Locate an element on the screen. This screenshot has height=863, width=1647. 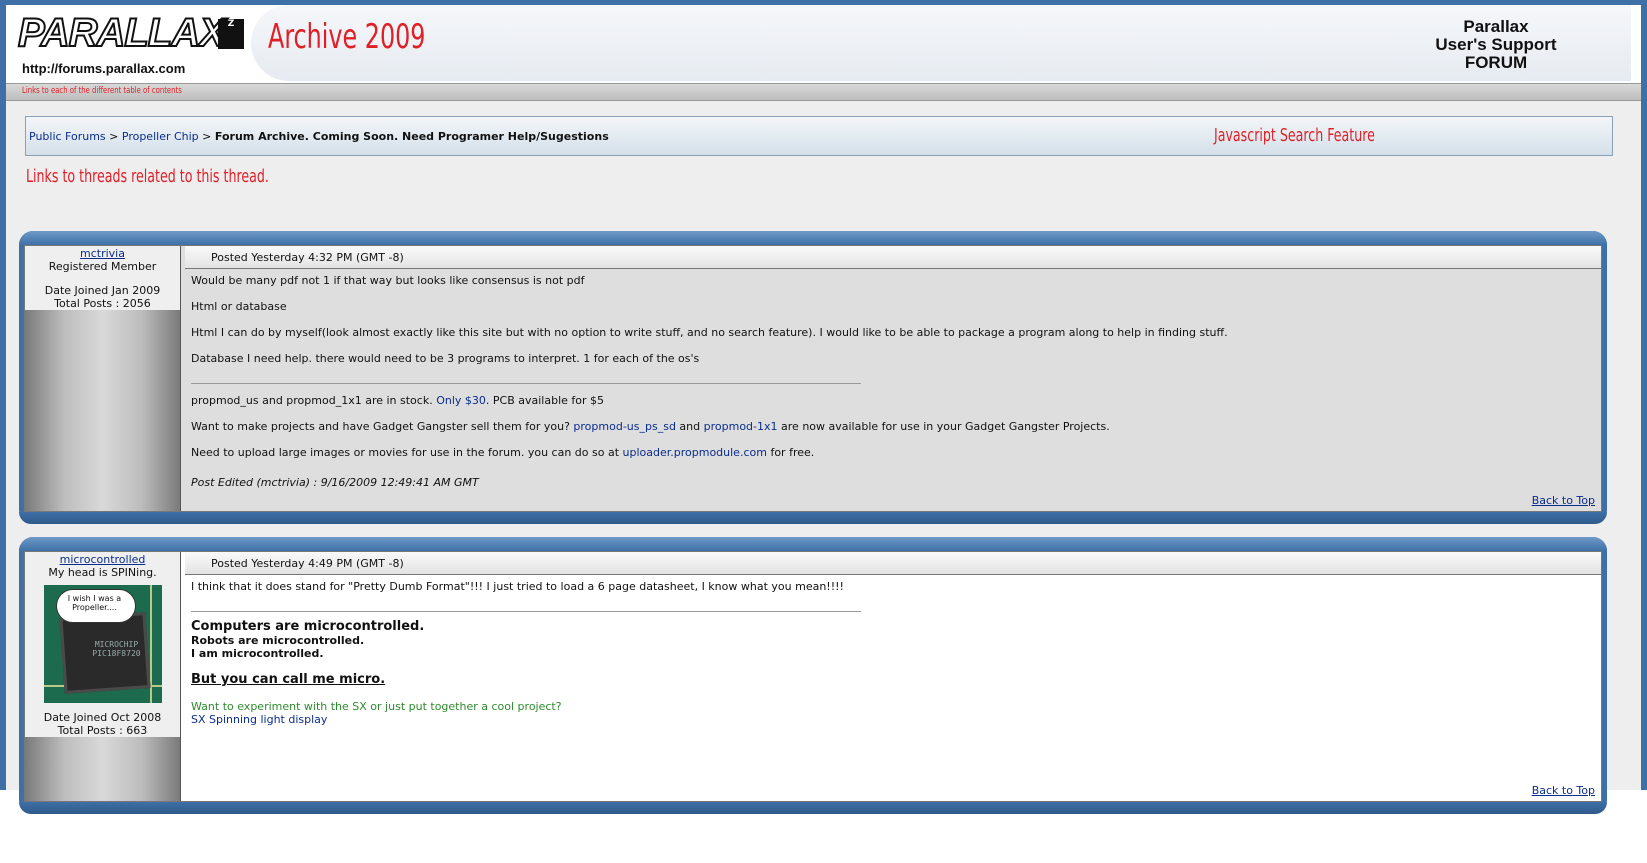
divider-dots is located at coordinates (1300, 226).